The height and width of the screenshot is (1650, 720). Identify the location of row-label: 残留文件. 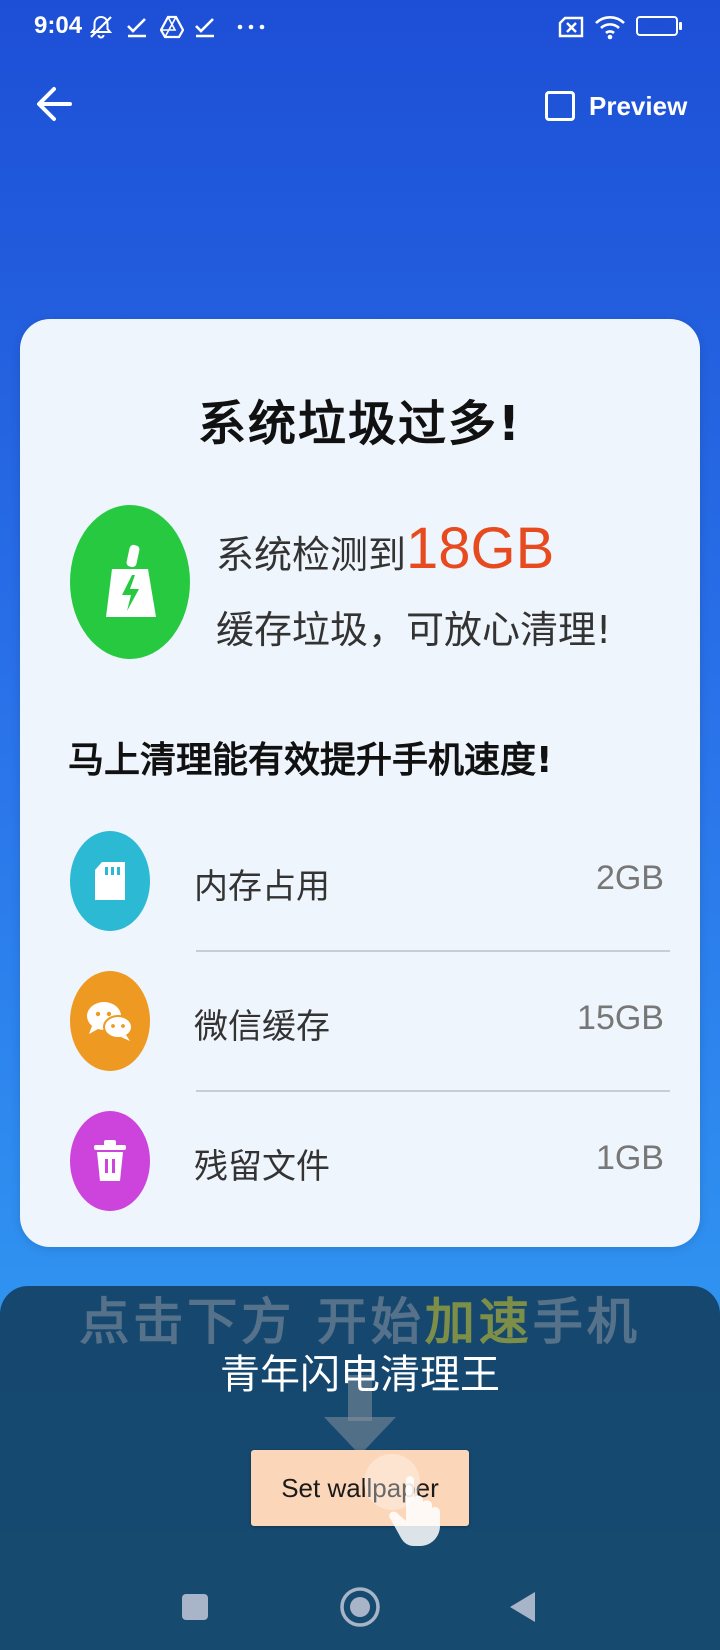
(262, 1167).